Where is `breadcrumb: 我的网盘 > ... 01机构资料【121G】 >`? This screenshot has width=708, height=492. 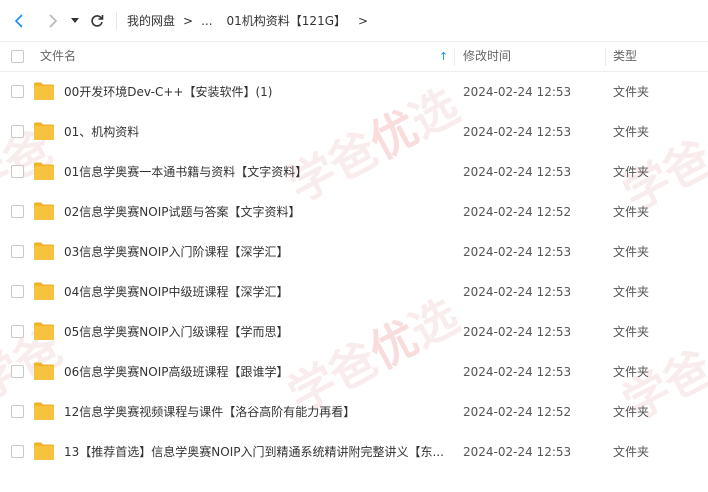 breadcrumb: 我的网盘 > ... 01机构资料【121G】 > is located at coordinates (251, 20).